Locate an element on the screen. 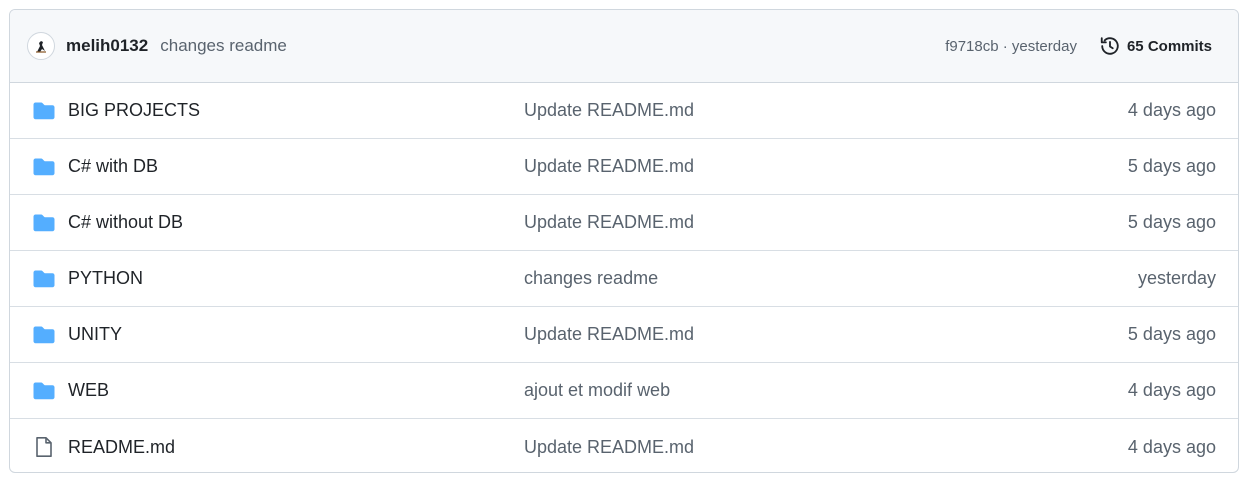  avatar-bird-icon is located at coordinates (41, 47).